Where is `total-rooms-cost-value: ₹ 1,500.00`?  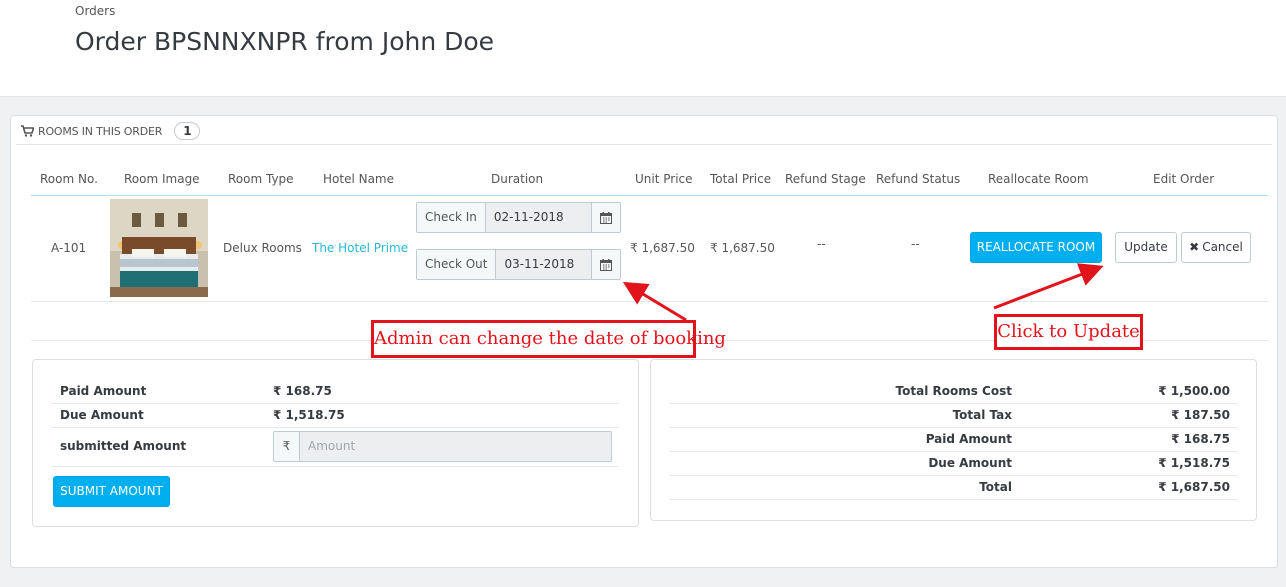
total-rooms-cost-value: ₹ 1,500.00 is located at coordinates (1194, 391).